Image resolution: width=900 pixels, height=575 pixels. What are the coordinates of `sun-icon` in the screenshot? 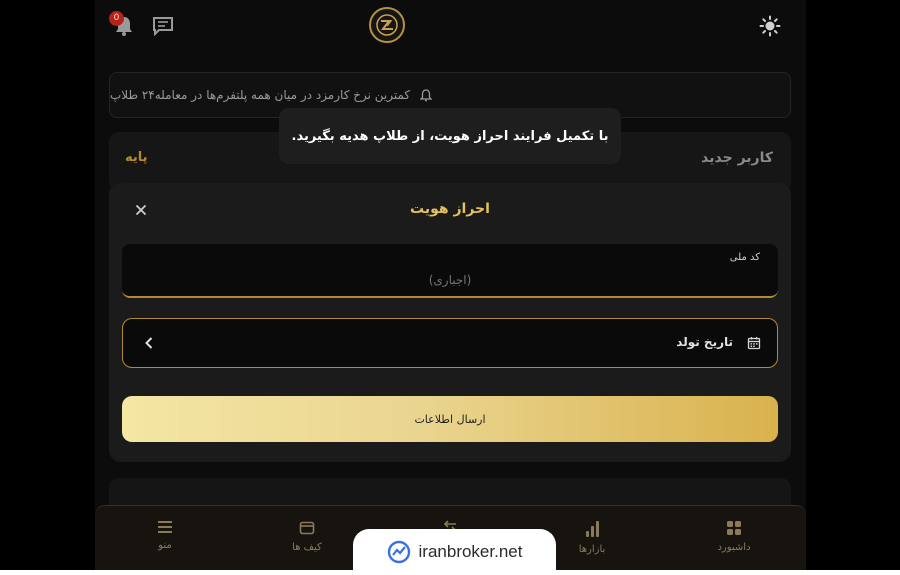 It's located at (770, 26).